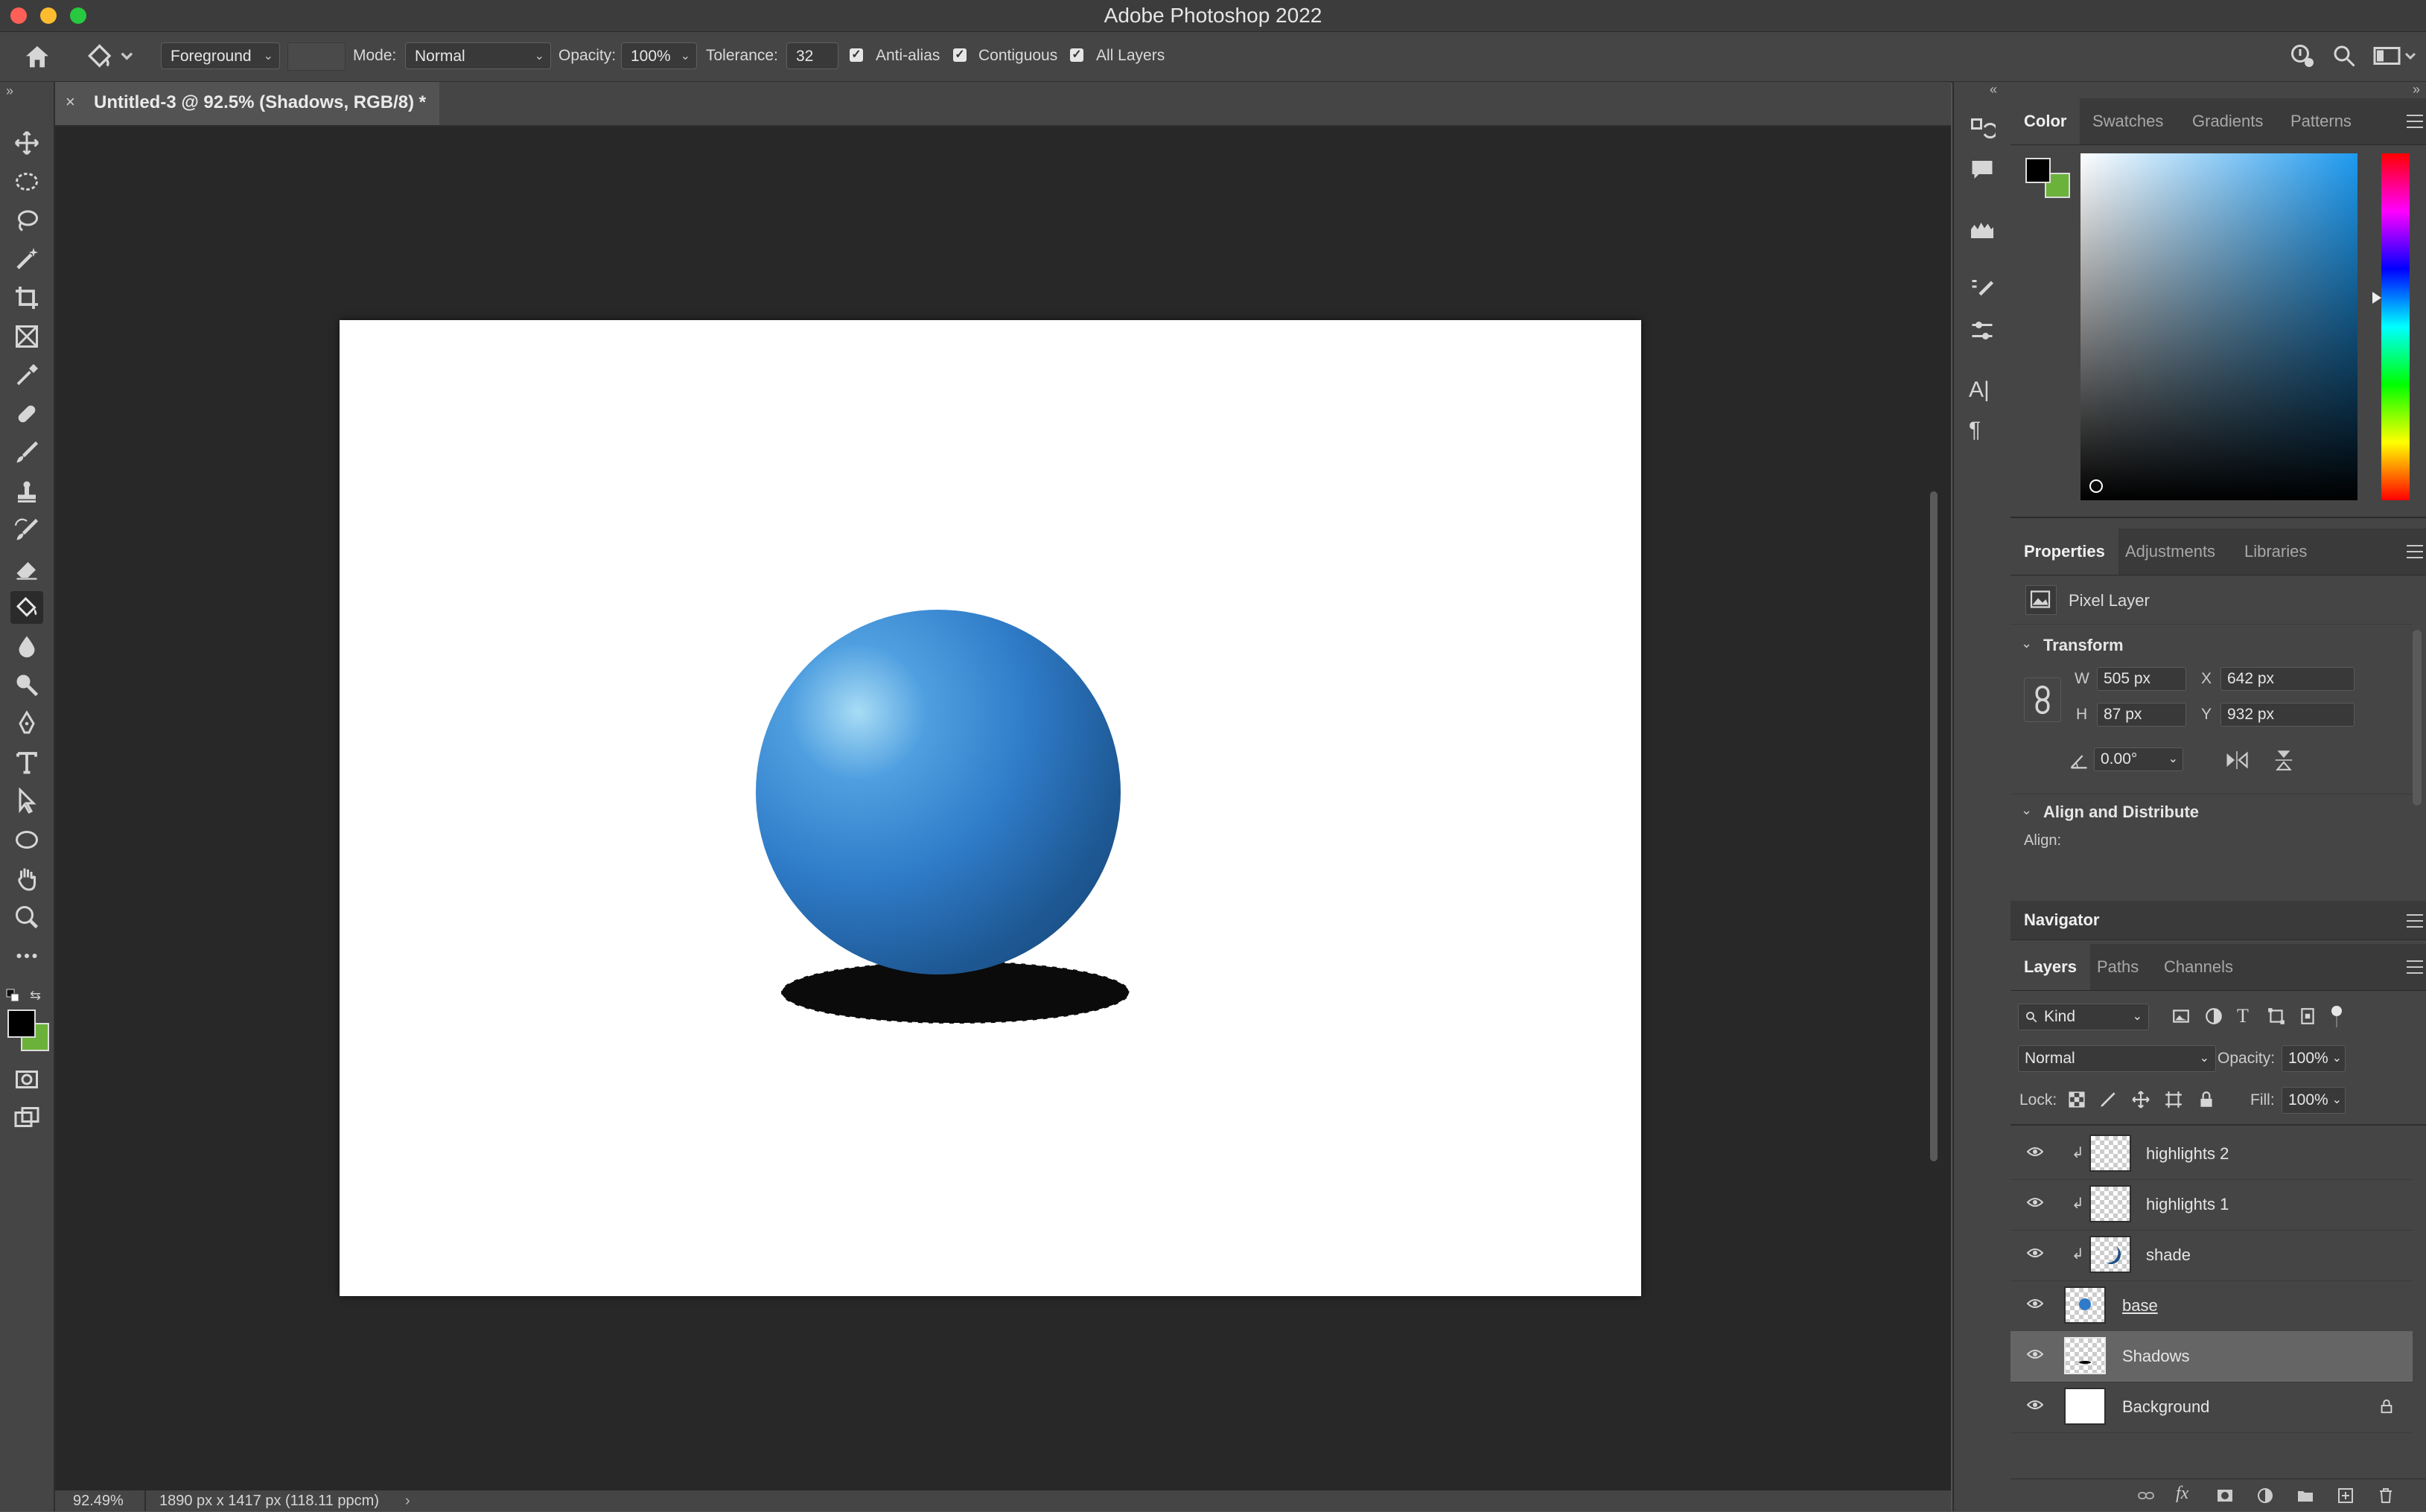 The height and width of the screenshot is (1512, 2426). I want to click on layer-name: highlights 1, so click(2187, 1204).